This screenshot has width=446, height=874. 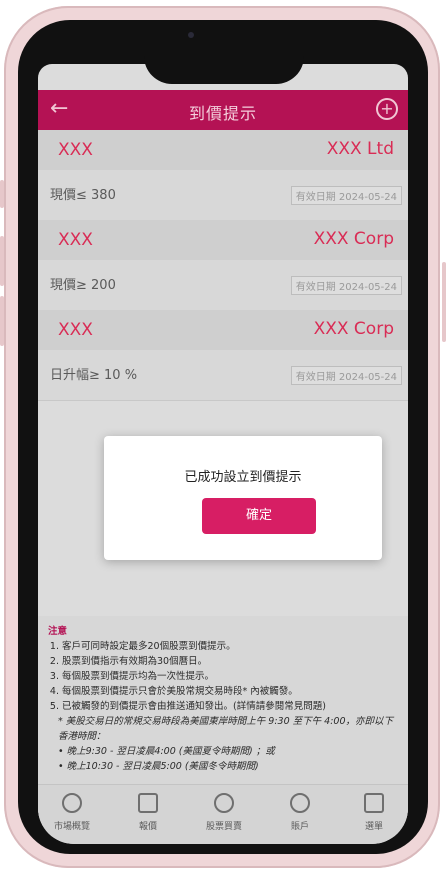 What do you see at coordinates (360, 149) in the screenshot?
I see `stock-name: XXX Ltd` at bounding box center [360, 149].